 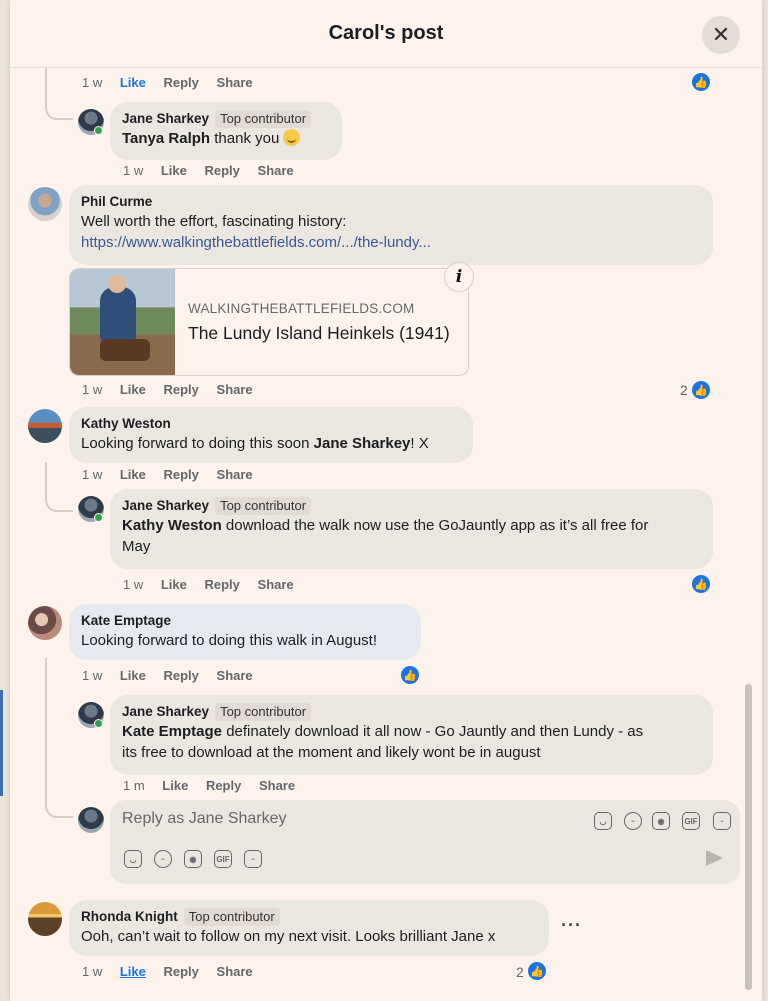 I want to click on comment-author: Kate Emptage, so click(x=245, y=621).